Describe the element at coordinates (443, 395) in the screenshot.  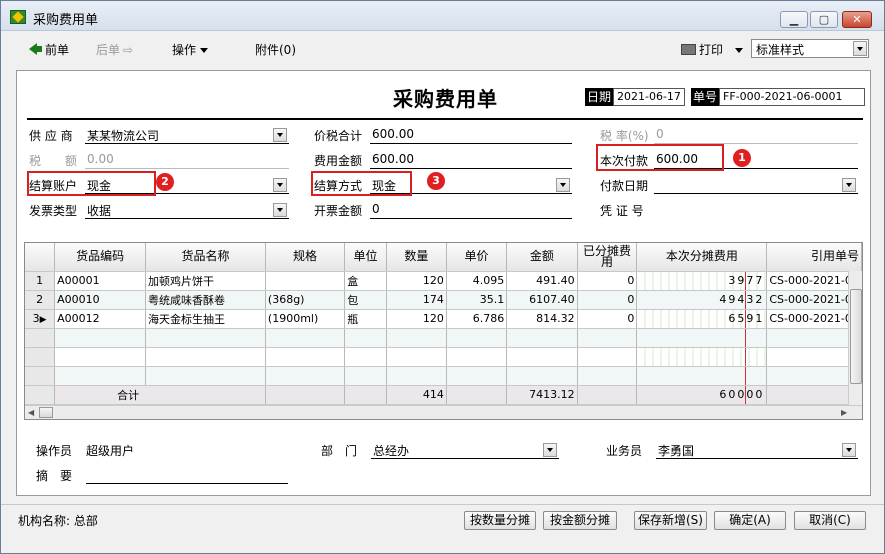
I see `table-total-row: 合计 414 7413.12 60000` at that location.